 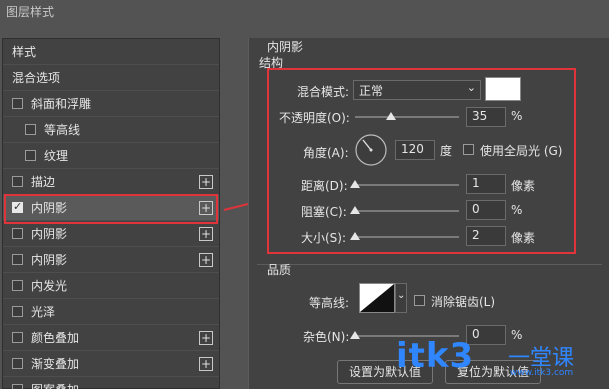 What do you see at coordinates (304, 12) in the screenshot?
I see `window-title: 图层样式` at bounding box center [304, 12].